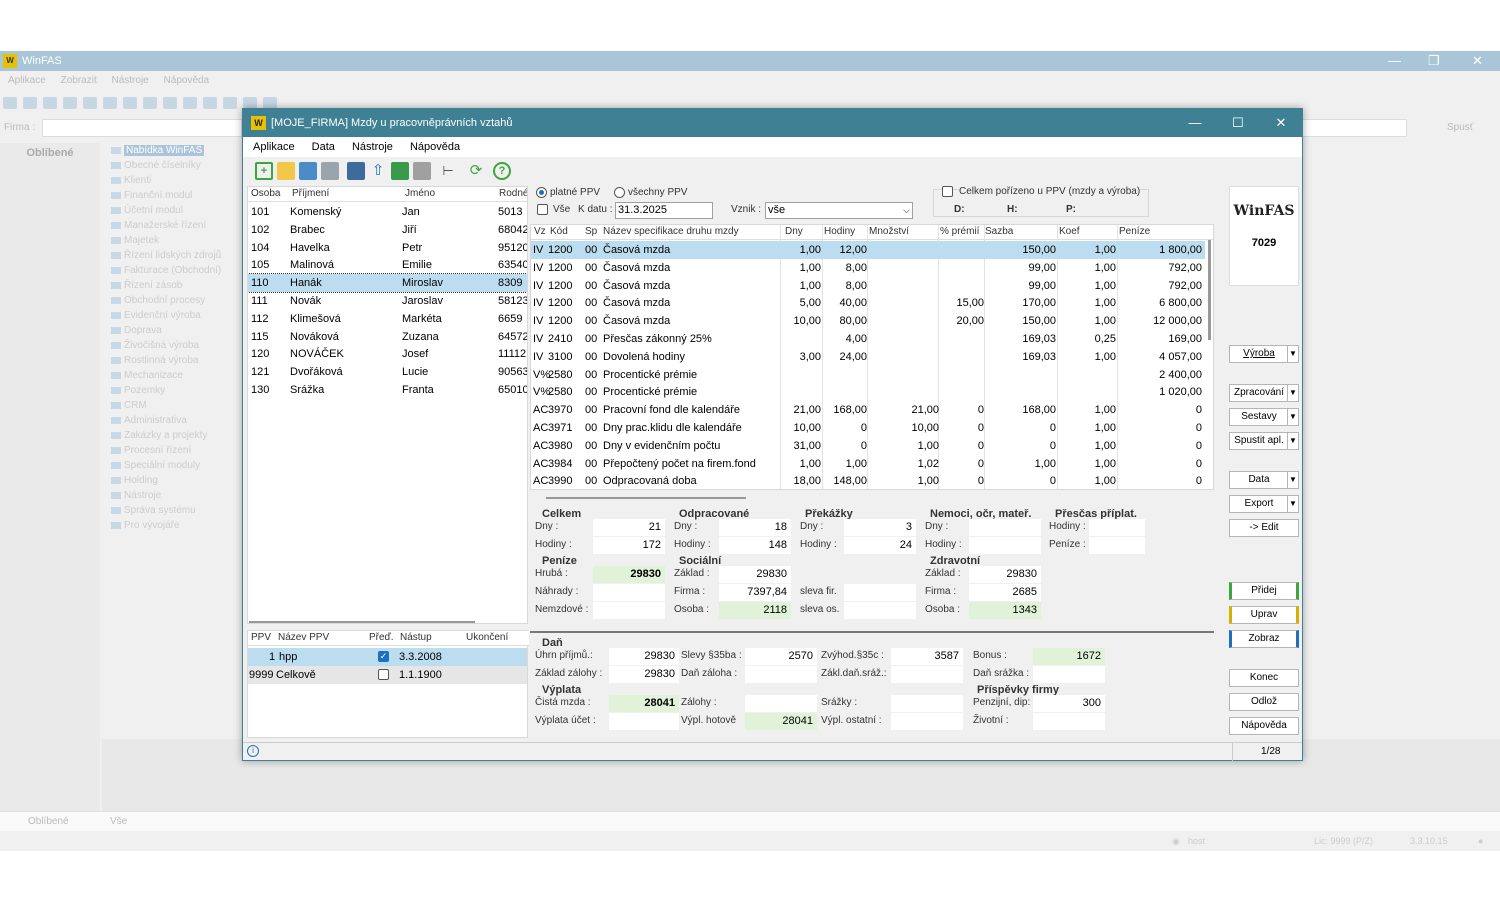  What do you see at coordinates (387, 265) in the screenshot?
I see `person-row: 105 Malinová Emilie 63540` at bounding box center [387, 265].